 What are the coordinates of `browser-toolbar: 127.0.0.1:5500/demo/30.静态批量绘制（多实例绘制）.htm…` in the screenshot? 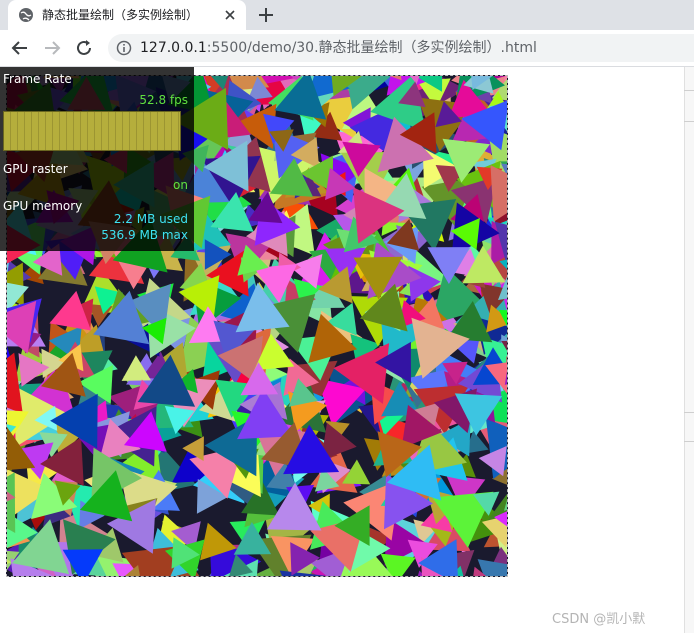 It's located at (347, 48).